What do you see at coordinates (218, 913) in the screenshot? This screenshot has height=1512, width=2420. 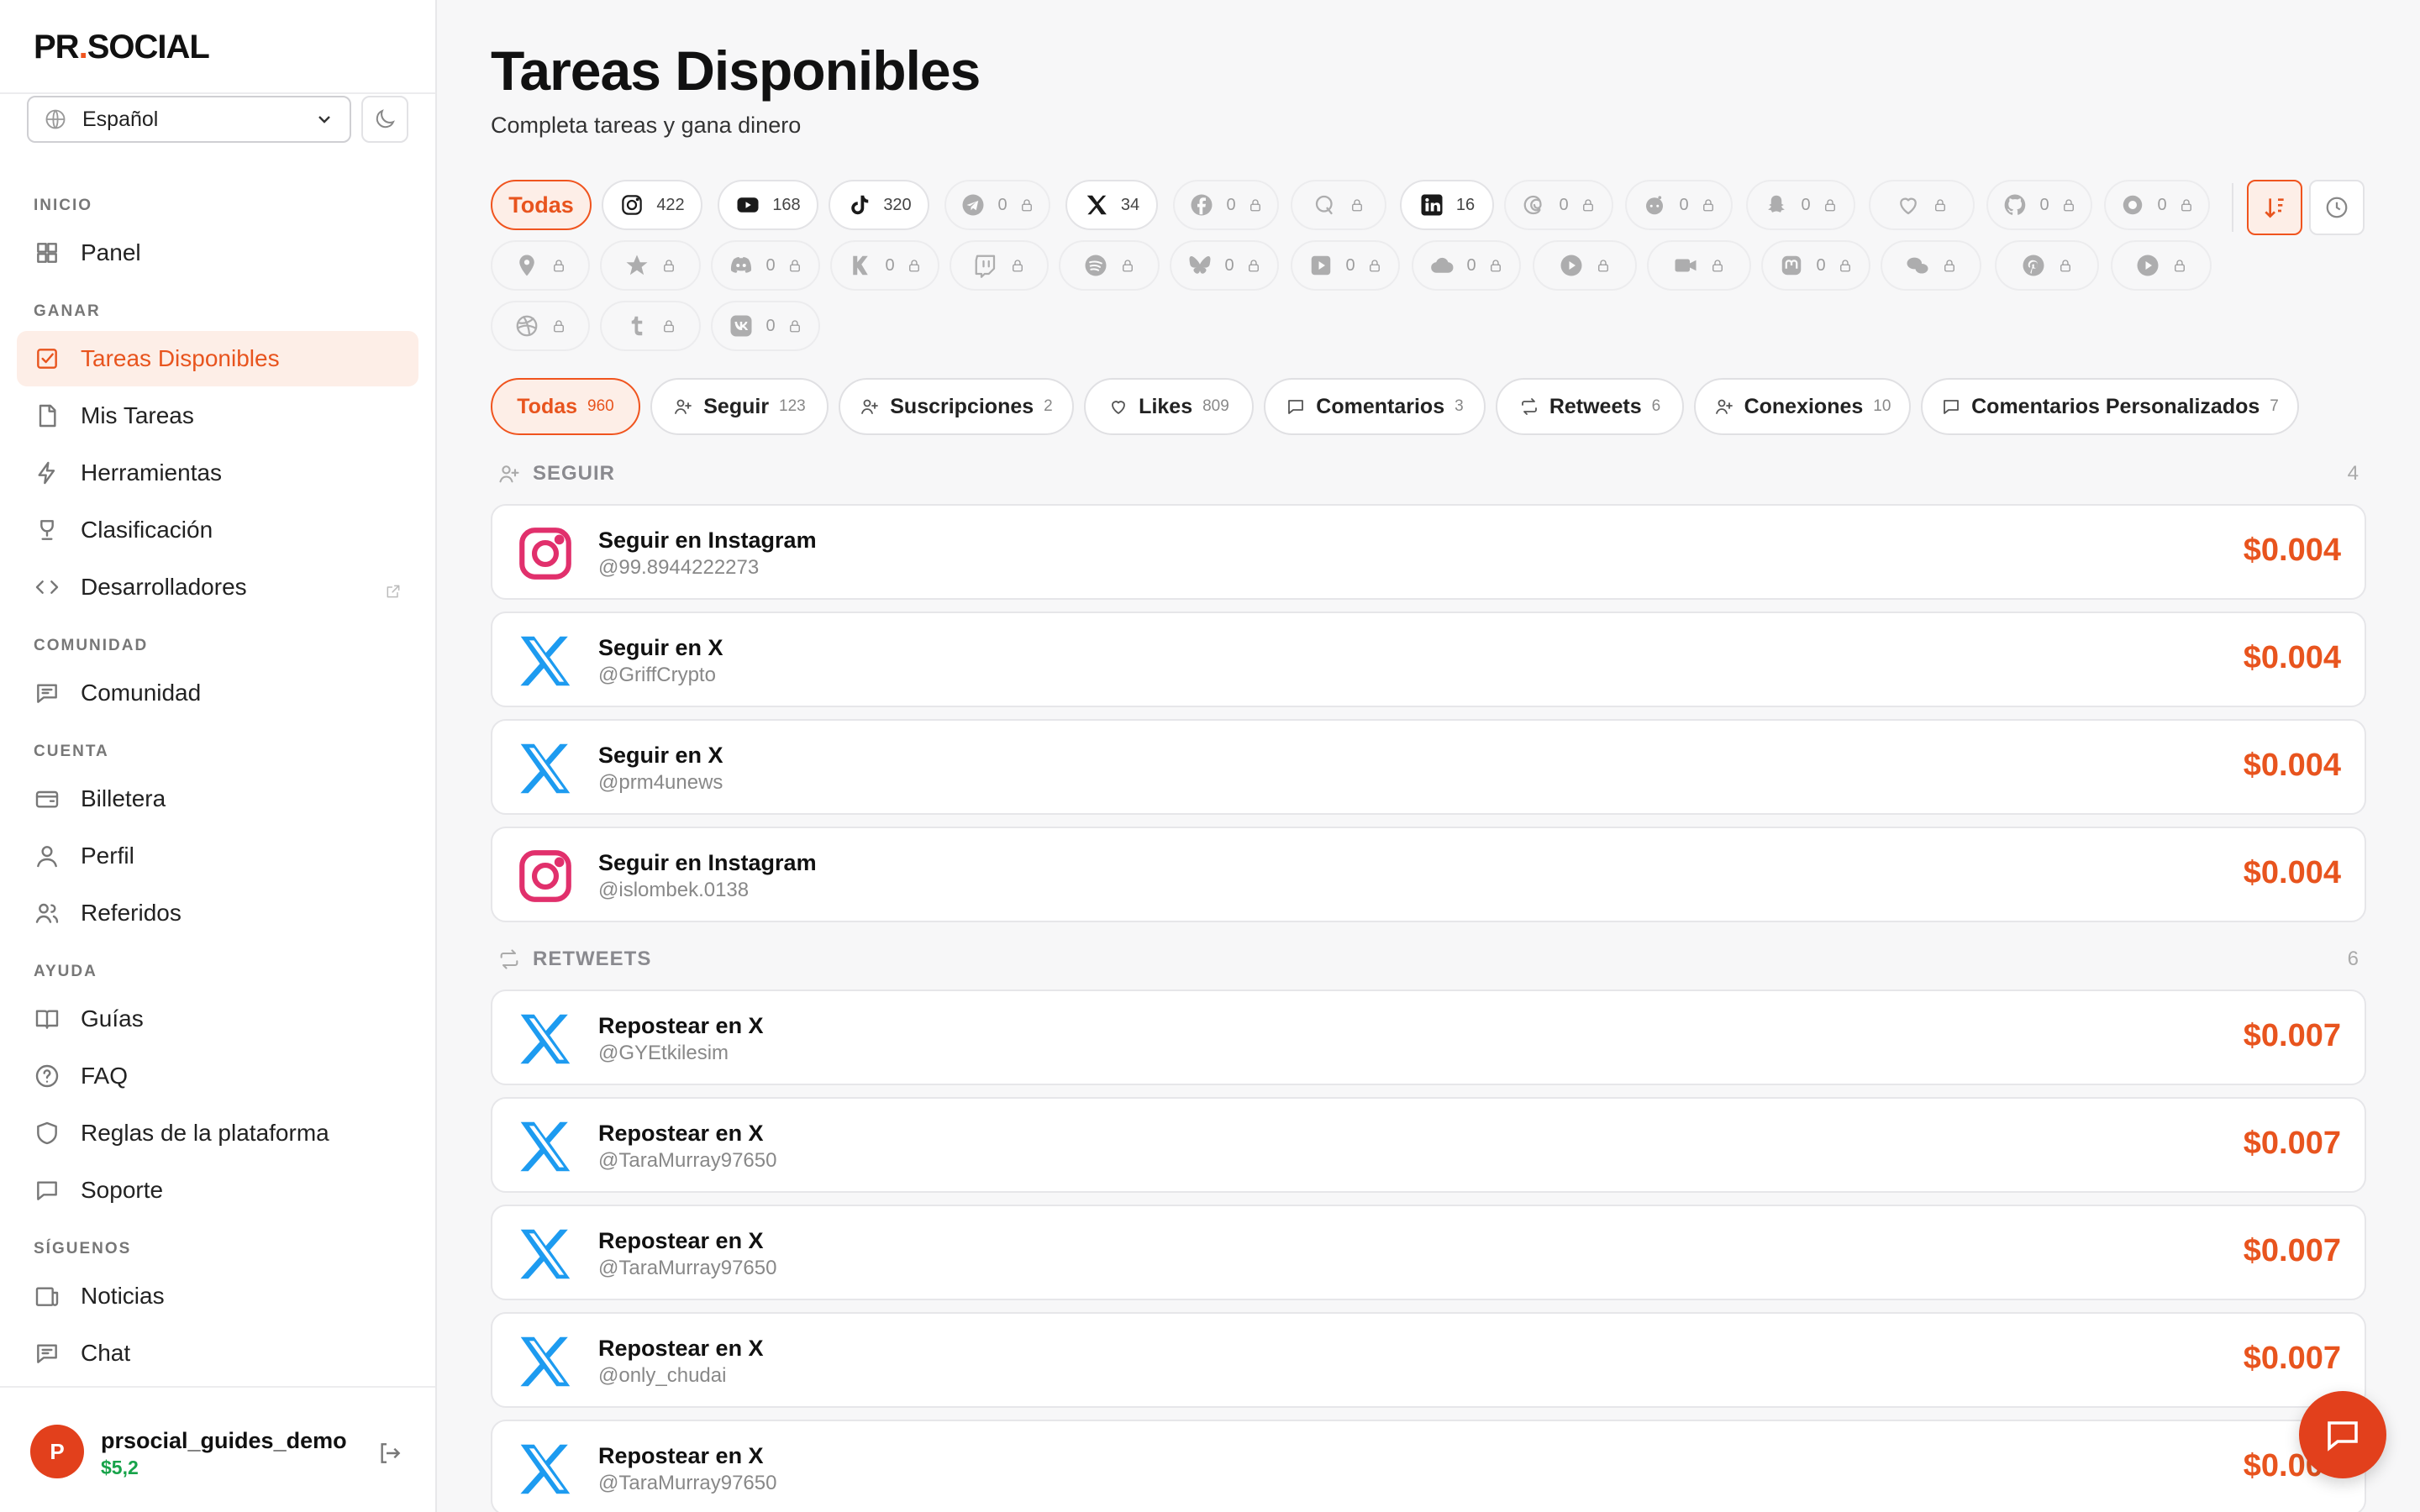 I see `sidebar-item-referidos: Referidos` at bounding box center [218, 913].